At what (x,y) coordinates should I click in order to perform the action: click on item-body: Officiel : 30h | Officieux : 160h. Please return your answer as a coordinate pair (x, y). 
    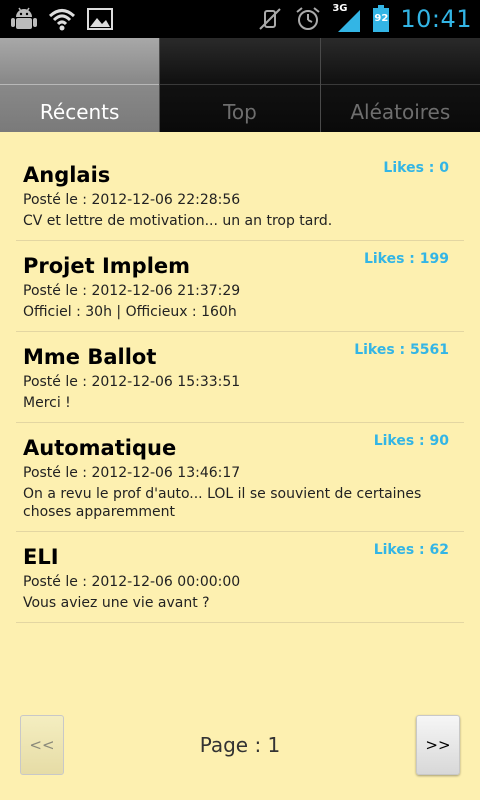
    Looking at the image, I should click on (130, 312).